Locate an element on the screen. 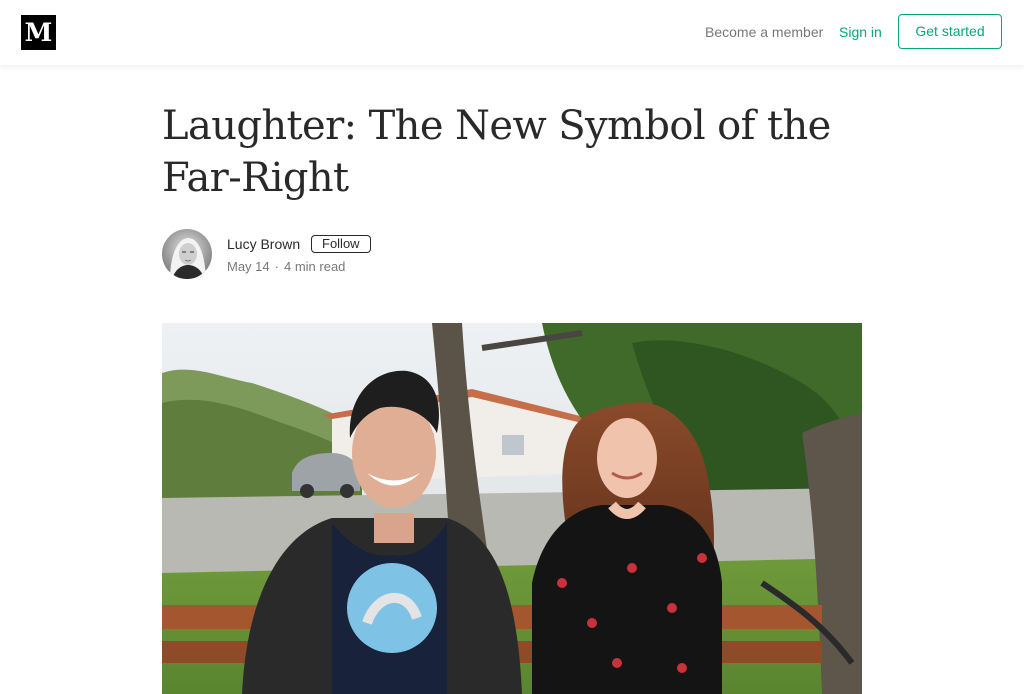 The width and height of the screenshot is (1024, 694). author-name-link: Lucy Brown is located at coordinates (263, 244).